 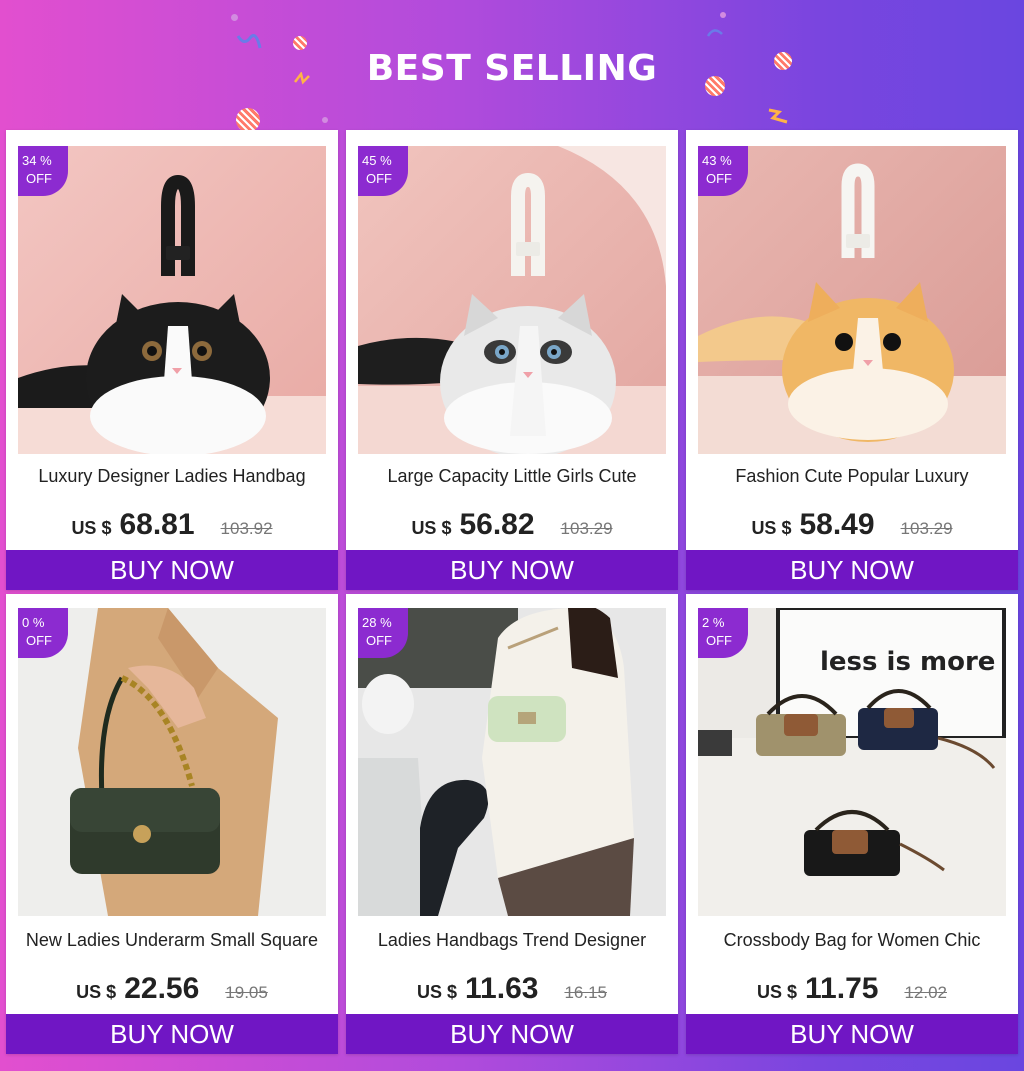 I want to click on sale-price: 58.49, so click(x=837, y=524).